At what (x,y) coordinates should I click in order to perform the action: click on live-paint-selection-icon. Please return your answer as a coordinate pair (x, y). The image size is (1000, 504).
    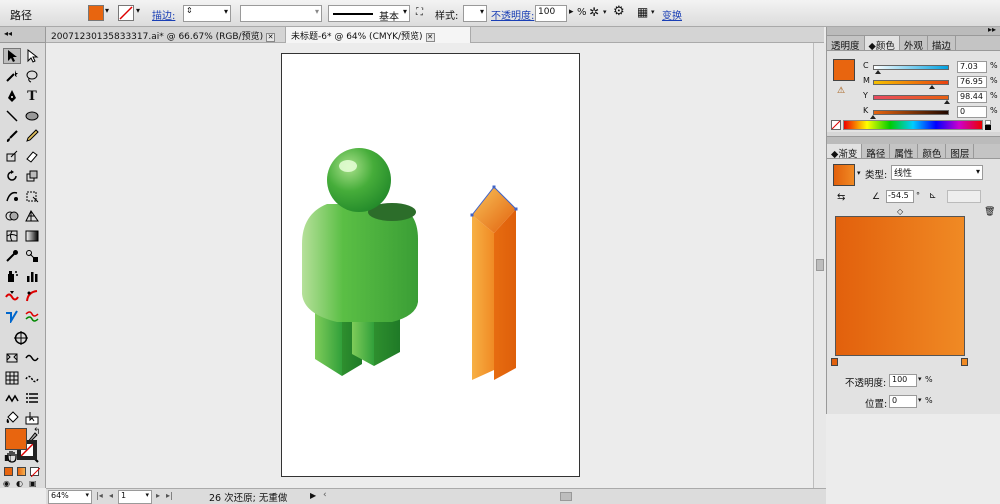
    Looking at the image, I should click on (32, 418).